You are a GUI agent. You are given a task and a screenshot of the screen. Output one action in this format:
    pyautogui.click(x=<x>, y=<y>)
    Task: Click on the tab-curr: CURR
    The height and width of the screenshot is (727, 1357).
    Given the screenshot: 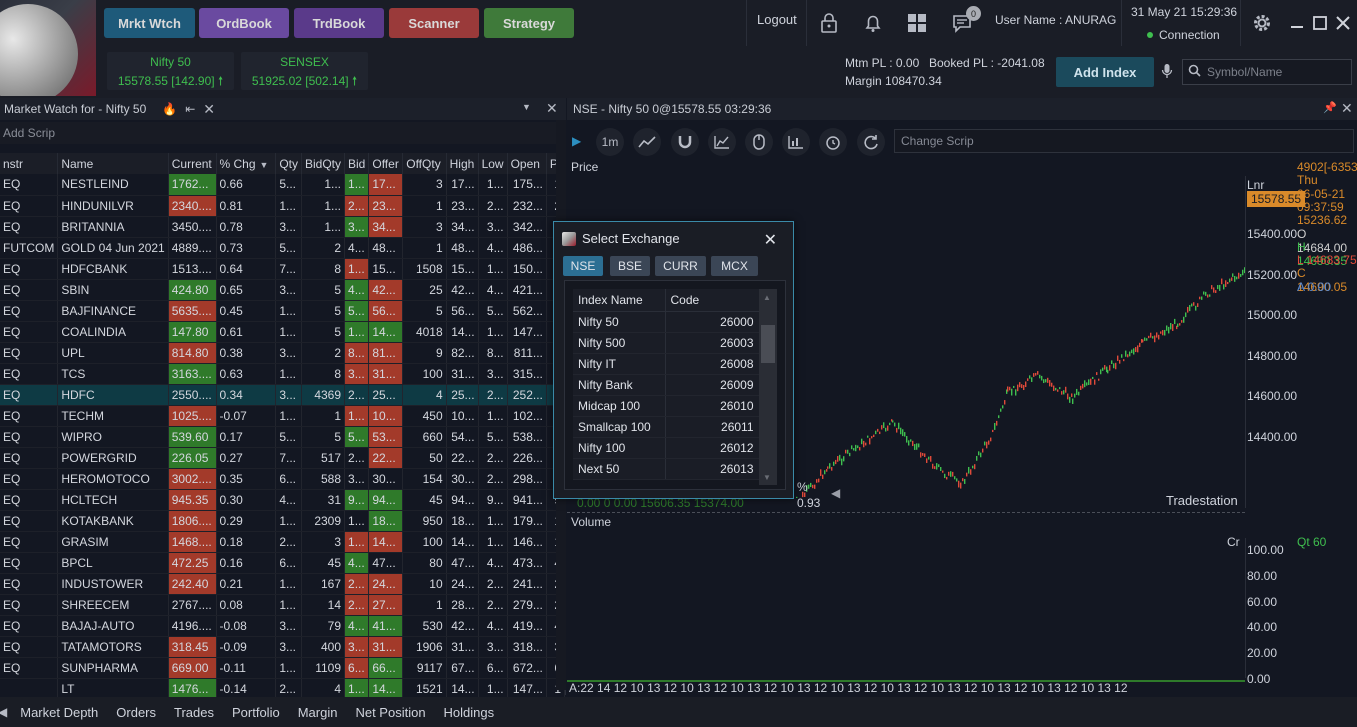 What is the action you would take?
    pyautogui.click(x=680, y=266)
    